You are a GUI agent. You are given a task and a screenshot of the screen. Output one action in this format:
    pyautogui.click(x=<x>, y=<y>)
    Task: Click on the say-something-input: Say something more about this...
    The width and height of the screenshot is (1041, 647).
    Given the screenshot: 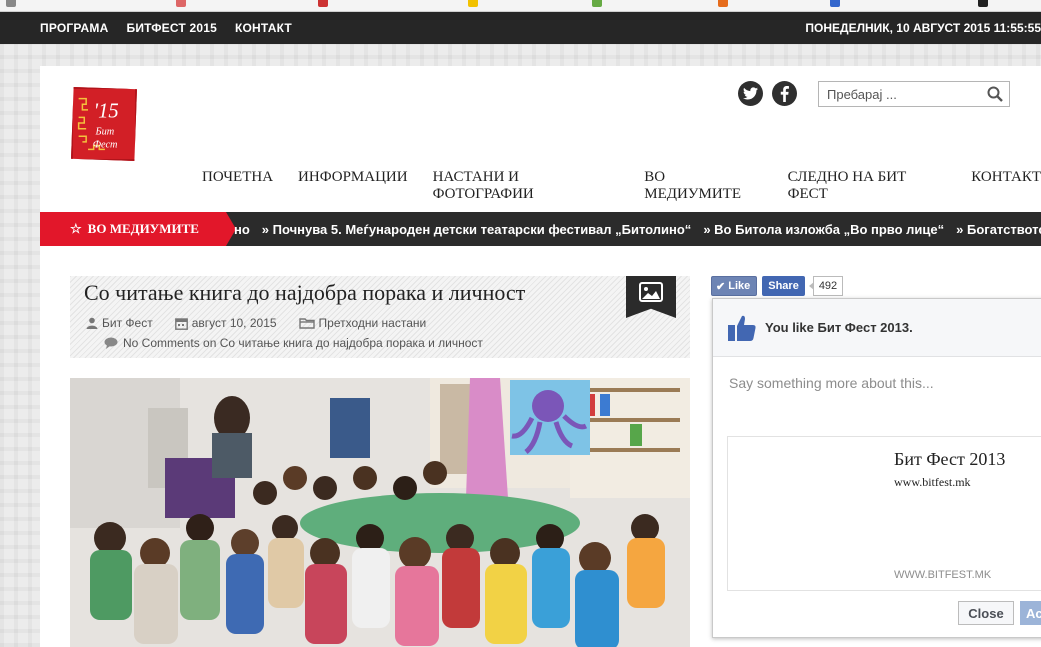 What is the action you would take?
    pyautogui.click(x=831, y=383)
    